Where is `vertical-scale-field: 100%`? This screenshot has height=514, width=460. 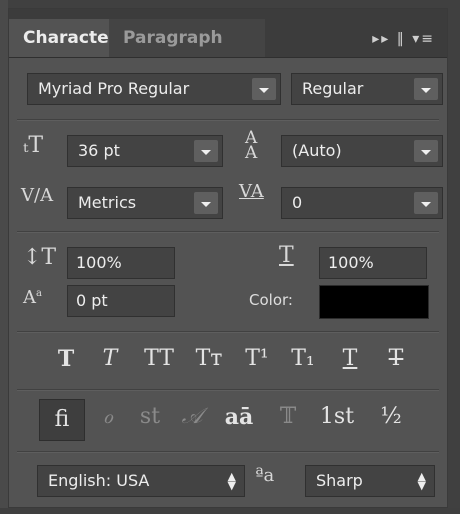 vertical-scale-field: 100% is located at coordinates (121, 263).